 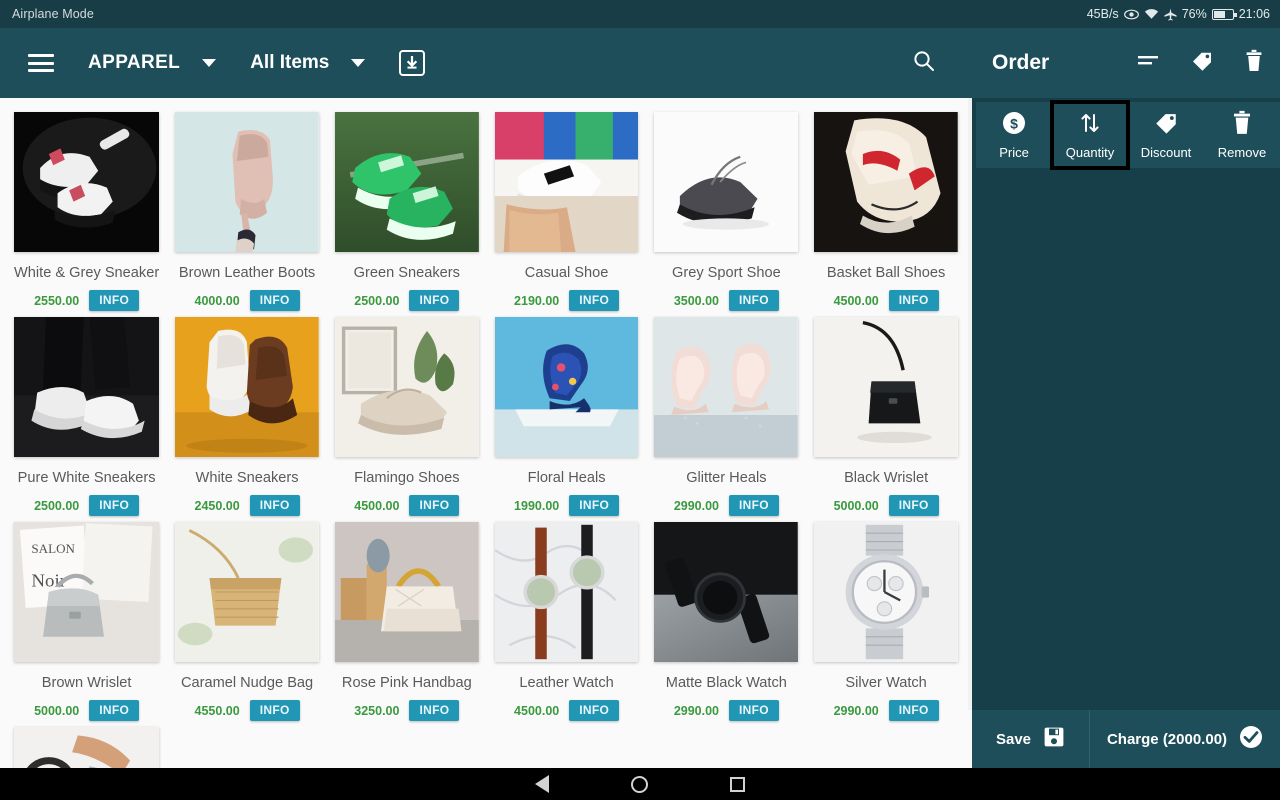 I want to click on product-card-partial, so click(x=86, y=744).